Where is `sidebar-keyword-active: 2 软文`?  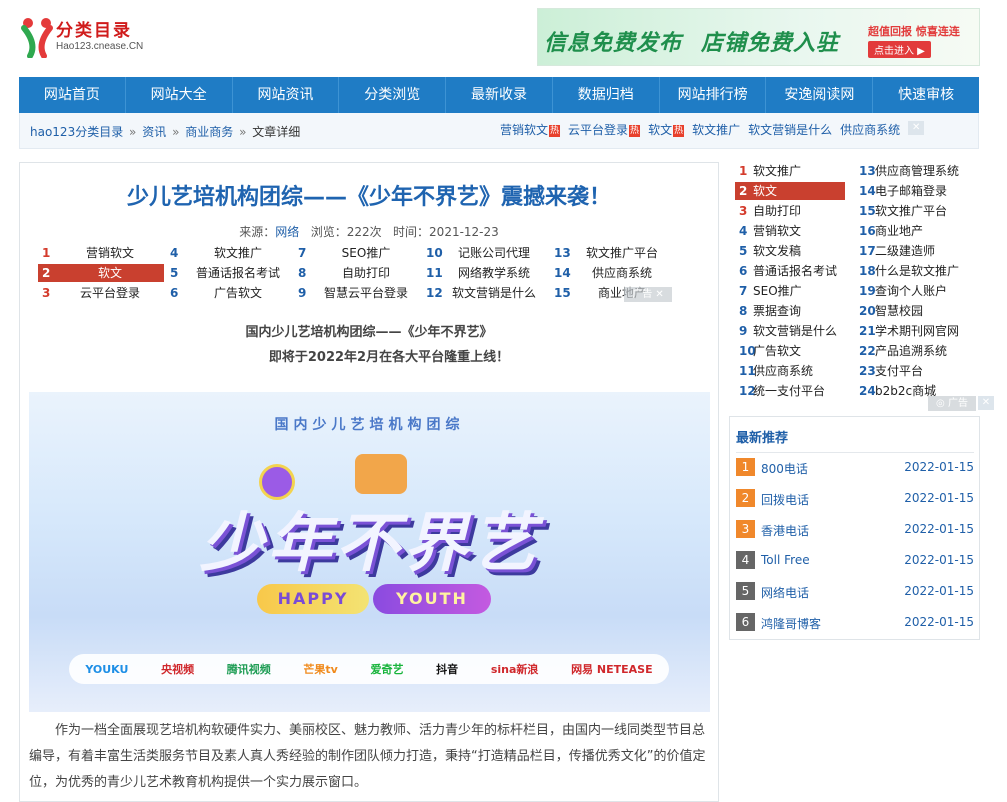
sidebar-keyword-active: 2 软文 is located at coordinates (790, 191).